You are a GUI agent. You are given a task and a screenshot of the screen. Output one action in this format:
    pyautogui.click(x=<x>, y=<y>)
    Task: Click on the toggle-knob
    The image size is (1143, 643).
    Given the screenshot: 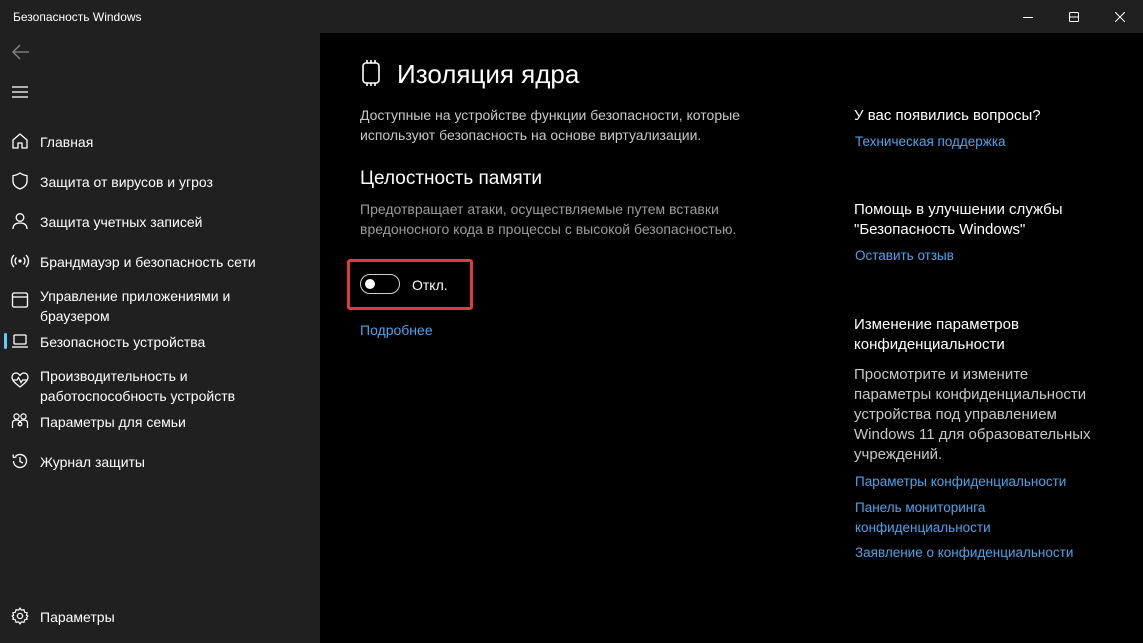 What is the action you would take?
    pyautogui.click(x=370, y=284)
    